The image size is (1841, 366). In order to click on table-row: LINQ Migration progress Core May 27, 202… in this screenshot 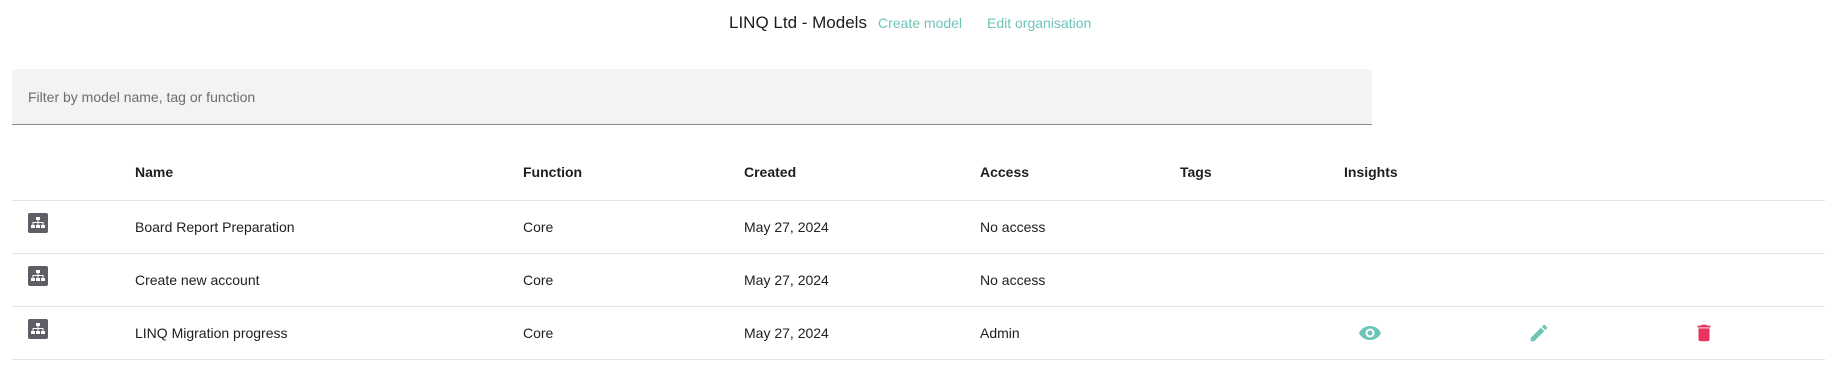, I will do `click(918, 333)`.